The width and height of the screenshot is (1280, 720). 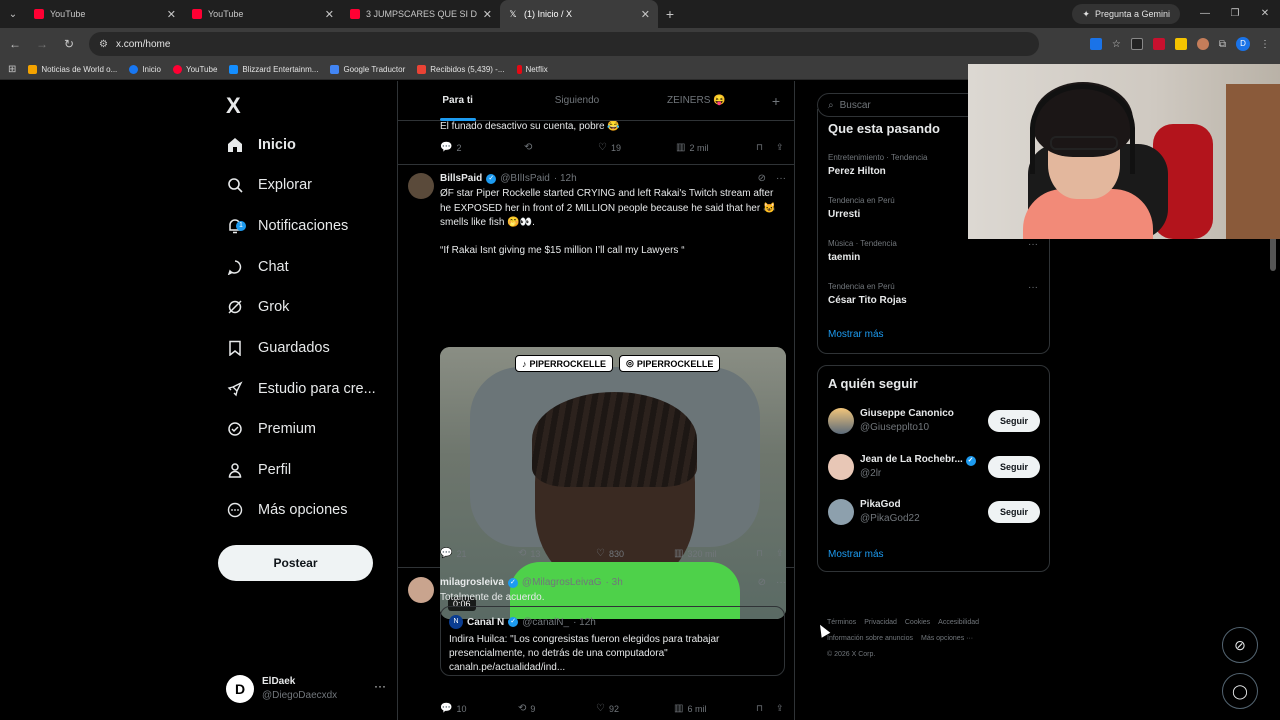 I want to click on browser-tab-1: YouTube ✕, so click(x=105, y=14).